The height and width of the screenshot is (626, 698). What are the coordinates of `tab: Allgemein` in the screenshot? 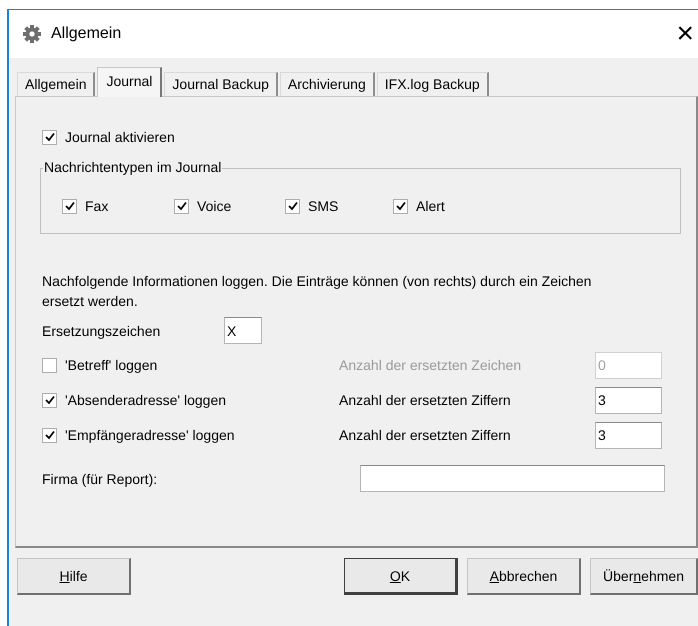 It's located at (56, 84).